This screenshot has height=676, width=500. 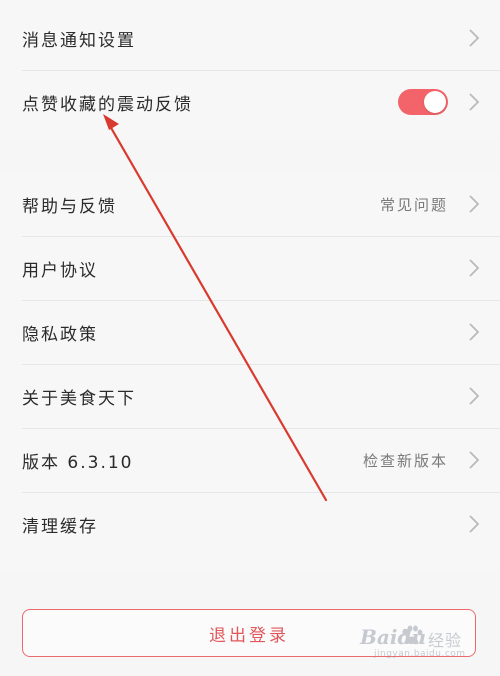 What do you see at coordinates (60, 270) in the screenshot?
I see `row-agreement-label: 用户协议` at bounding box center [60, 270].